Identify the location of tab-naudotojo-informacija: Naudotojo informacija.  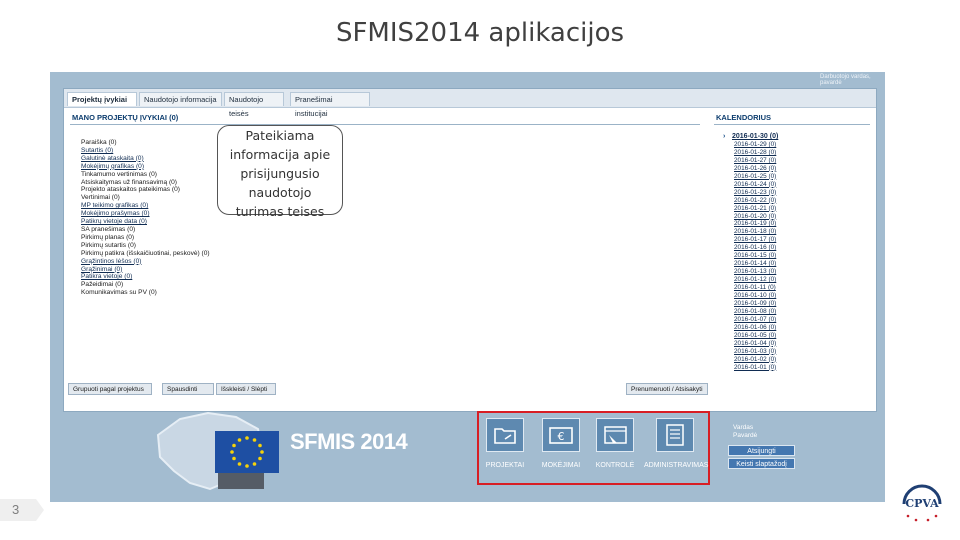
(180, 99).